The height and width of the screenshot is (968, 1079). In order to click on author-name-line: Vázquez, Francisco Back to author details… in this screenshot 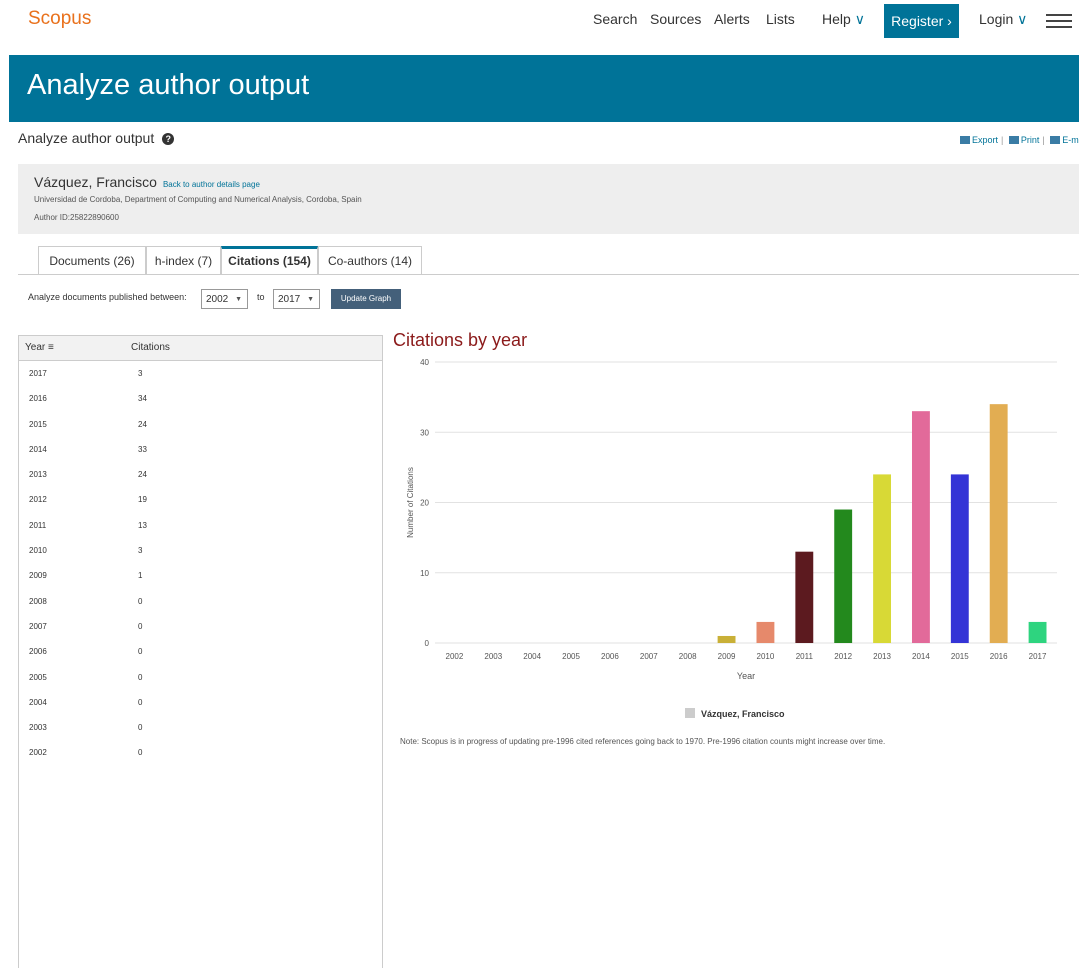, I will do `click(147, 182)`.